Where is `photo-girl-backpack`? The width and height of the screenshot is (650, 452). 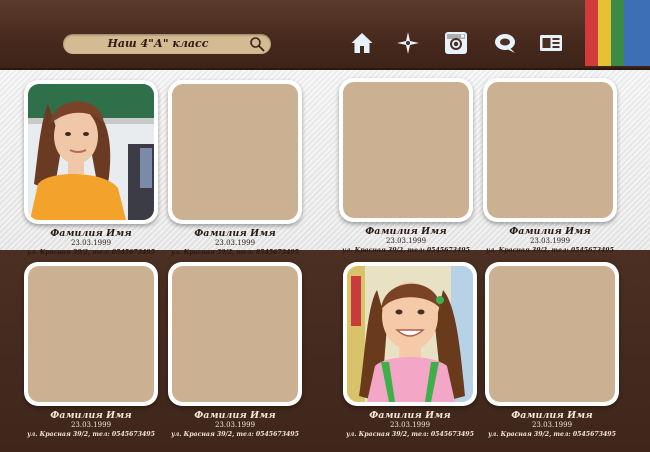
photo-girl-backpack is located at coordinates (410, 334).